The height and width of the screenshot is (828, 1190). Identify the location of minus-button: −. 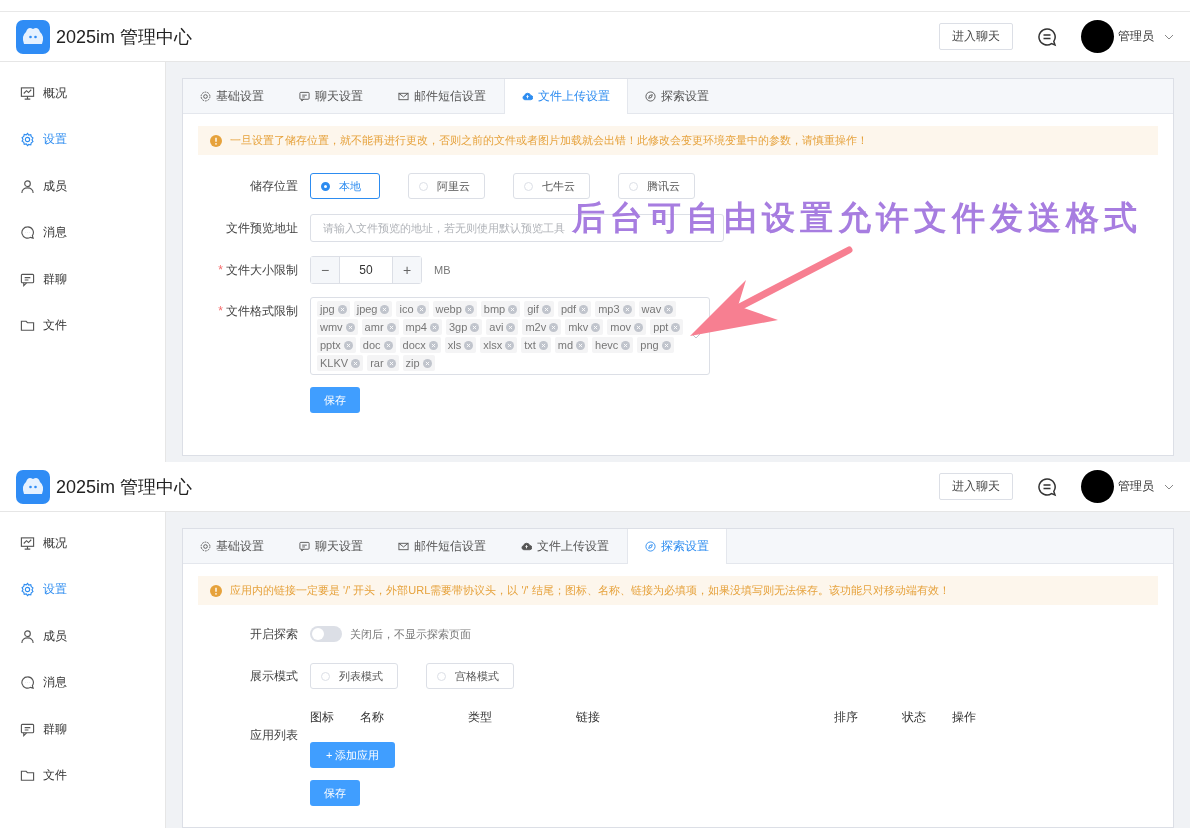
(325, 270).